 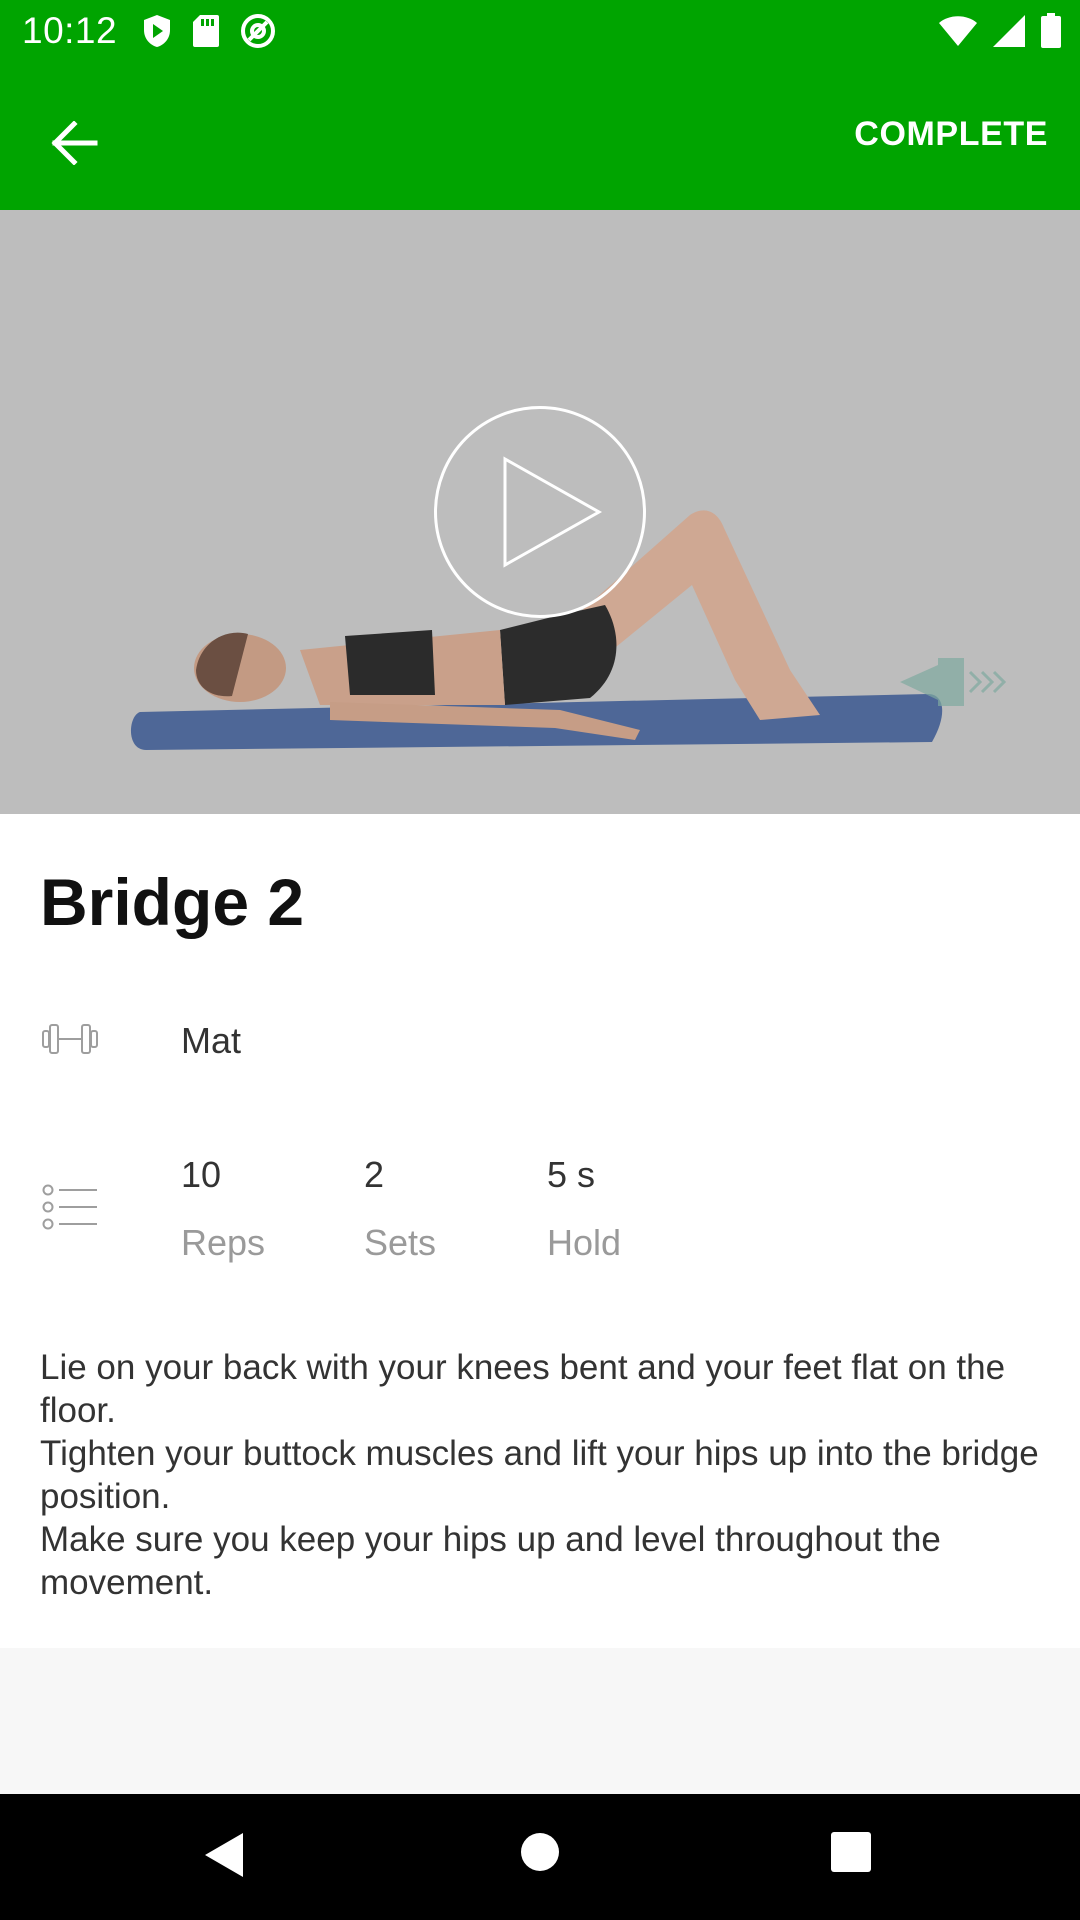 I want to click on play-protect-icon, so click(x=157, y=31).